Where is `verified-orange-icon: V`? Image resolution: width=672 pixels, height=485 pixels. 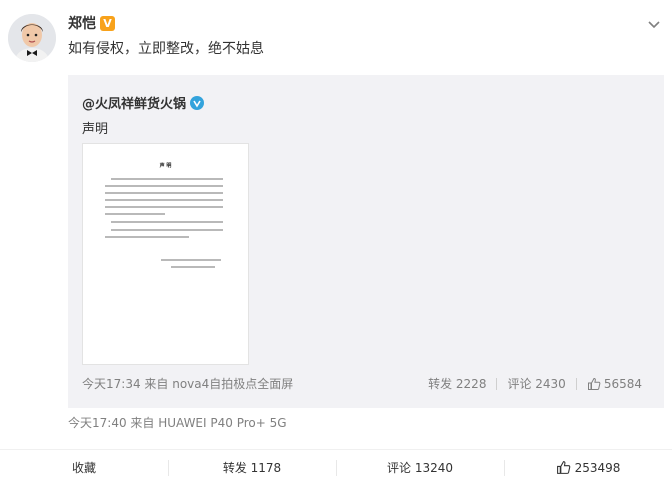 verified-orange-icon: V is located at coordinates (107, 23).